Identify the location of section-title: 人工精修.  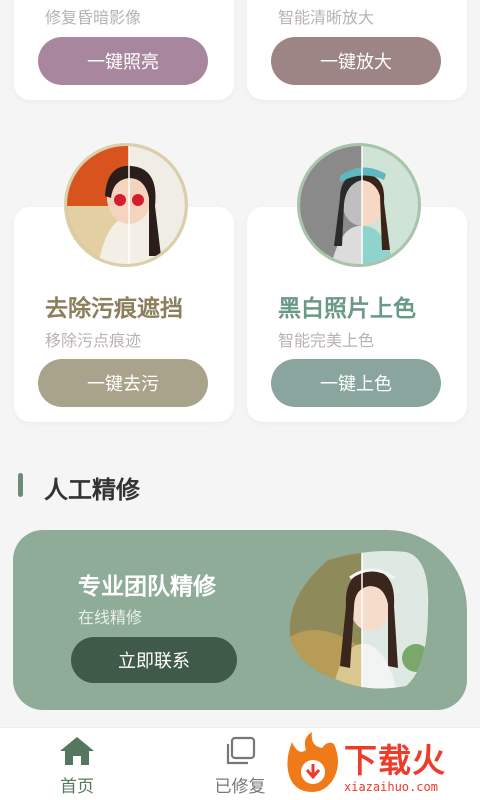
(92, 490).